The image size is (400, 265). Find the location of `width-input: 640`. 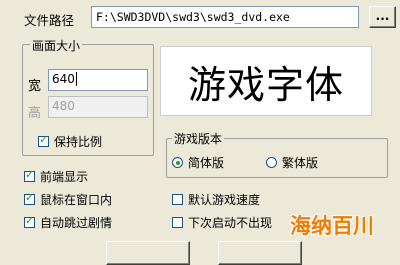

width-input: 640 is located at coordinates (98, 80).